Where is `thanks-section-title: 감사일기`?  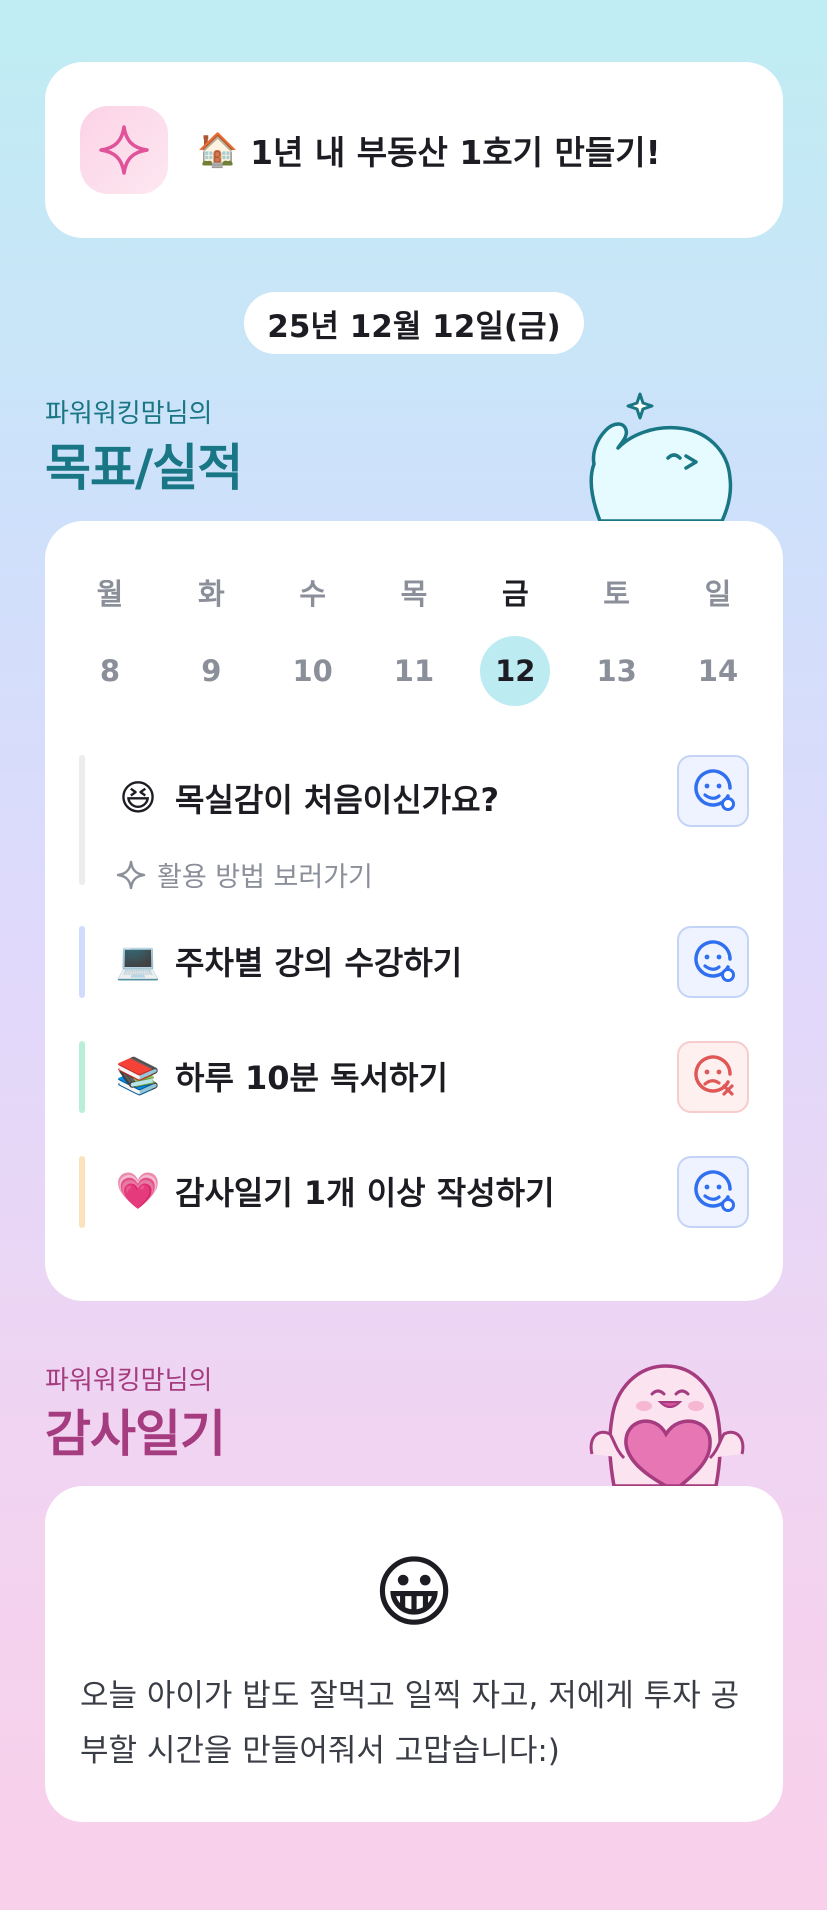
thanks-section-title: 감사일기 is located at coordinates (135, 1434).